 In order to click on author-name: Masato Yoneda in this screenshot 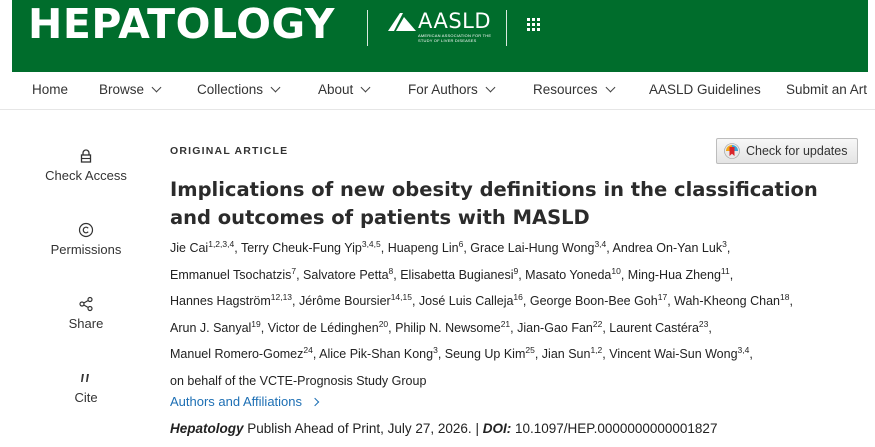, I will do `click(568, 275)`.